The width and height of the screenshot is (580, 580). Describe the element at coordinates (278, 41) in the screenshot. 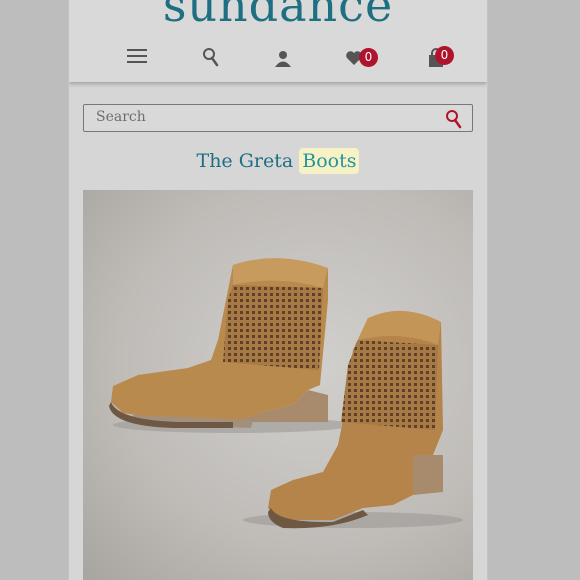

I see `site-header: sundance 0 0` at that location.